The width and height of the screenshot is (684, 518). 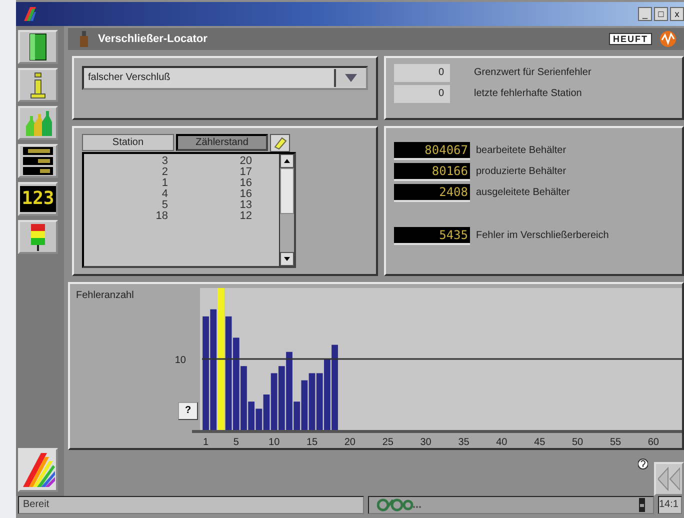 I want to click on help-button, so click(x=643, y=464).